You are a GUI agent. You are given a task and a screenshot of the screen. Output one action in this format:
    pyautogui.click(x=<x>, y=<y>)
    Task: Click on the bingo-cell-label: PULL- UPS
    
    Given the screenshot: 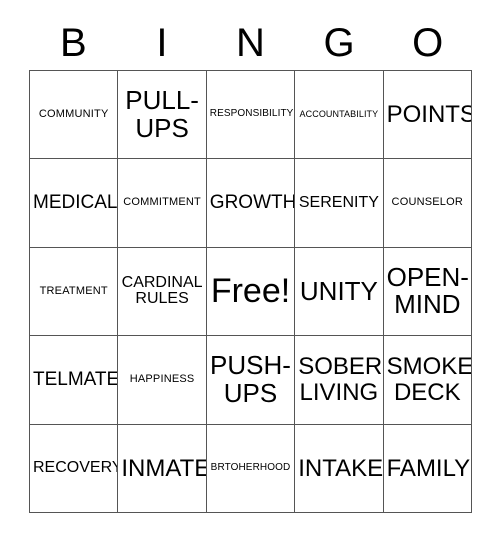 What is the action you would take?
    pyautogui.click(x=162, y=114)
    